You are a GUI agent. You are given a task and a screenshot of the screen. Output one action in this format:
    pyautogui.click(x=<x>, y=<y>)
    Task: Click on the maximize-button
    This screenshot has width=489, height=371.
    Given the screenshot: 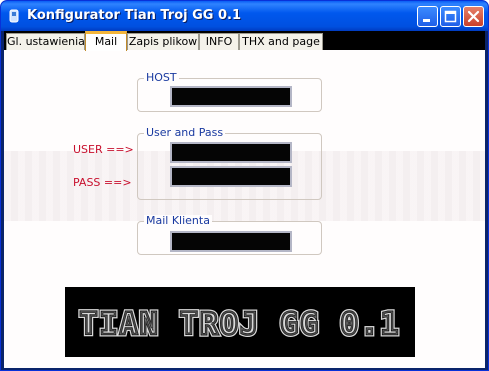 What is the action you would take?
    pyautogui.click(x=450, y=16)
    